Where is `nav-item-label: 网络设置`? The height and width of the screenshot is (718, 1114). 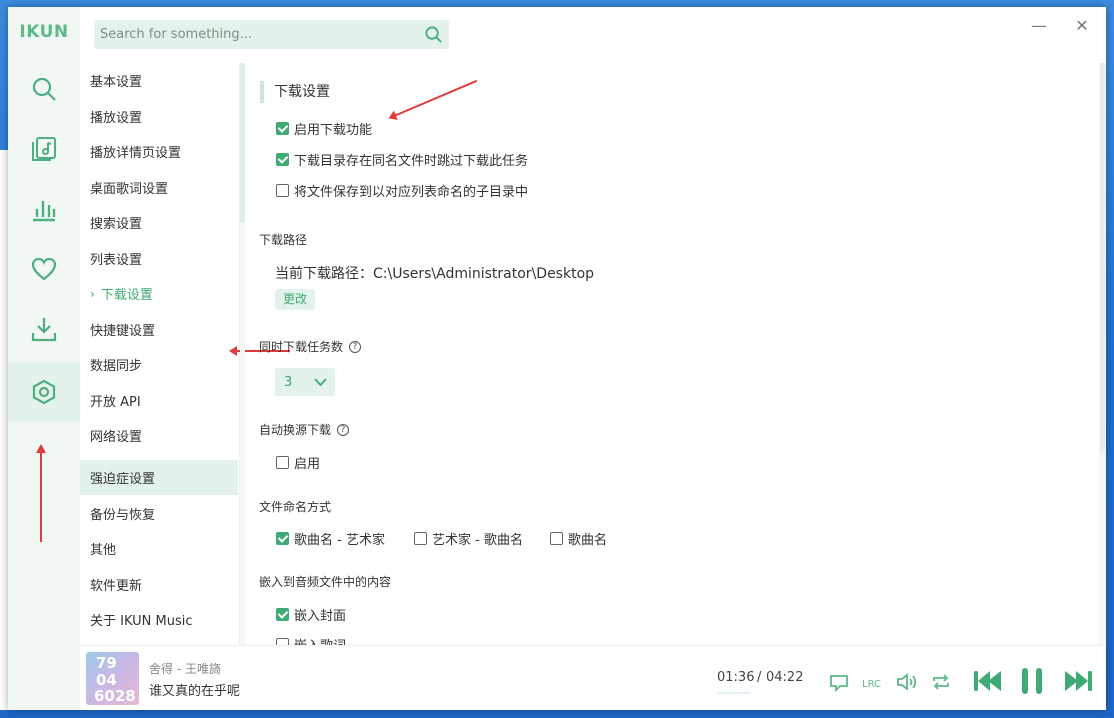
nav-item-label: 网络设置 is located at coordinates (116, 437).